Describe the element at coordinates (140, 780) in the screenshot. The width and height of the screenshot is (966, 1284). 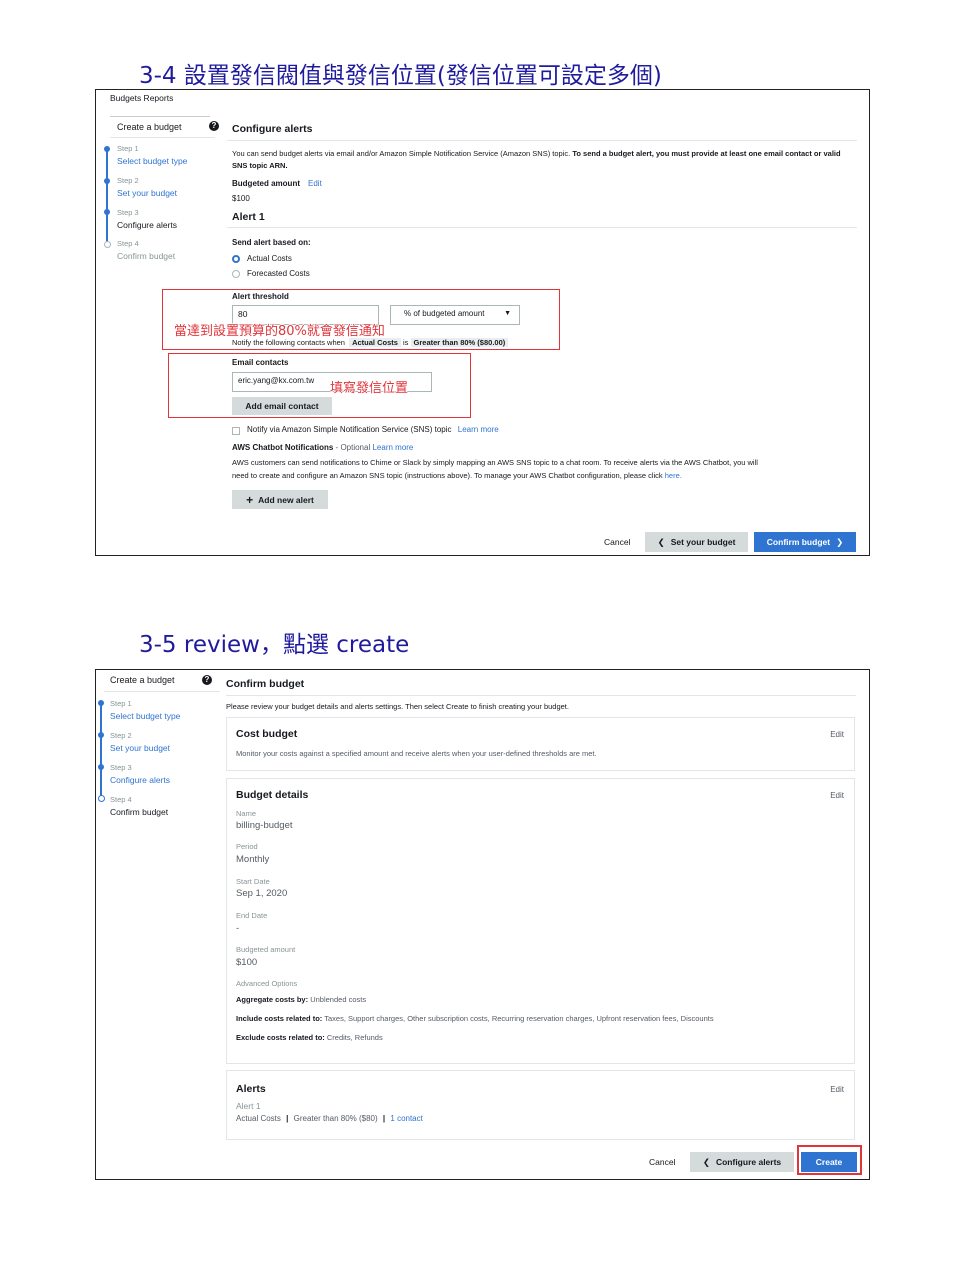
I see `step-3-link: Configure alerts` at that location.